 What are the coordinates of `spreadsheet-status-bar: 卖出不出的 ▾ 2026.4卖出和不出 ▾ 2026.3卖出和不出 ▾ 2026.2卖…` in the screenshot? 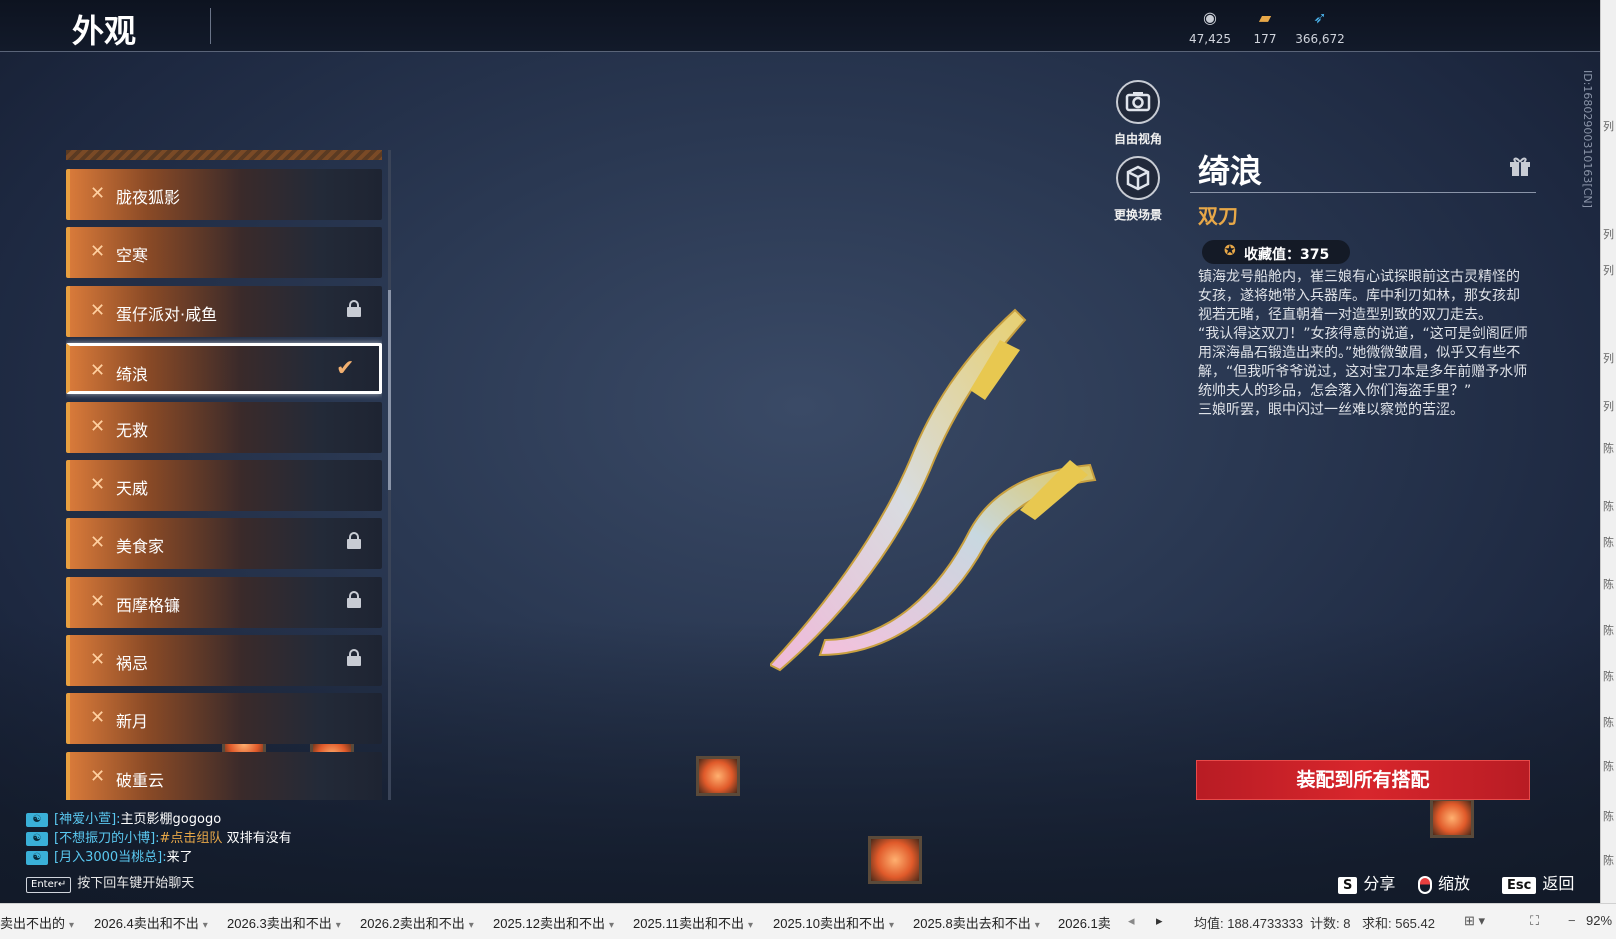 It's located at (808, 921).